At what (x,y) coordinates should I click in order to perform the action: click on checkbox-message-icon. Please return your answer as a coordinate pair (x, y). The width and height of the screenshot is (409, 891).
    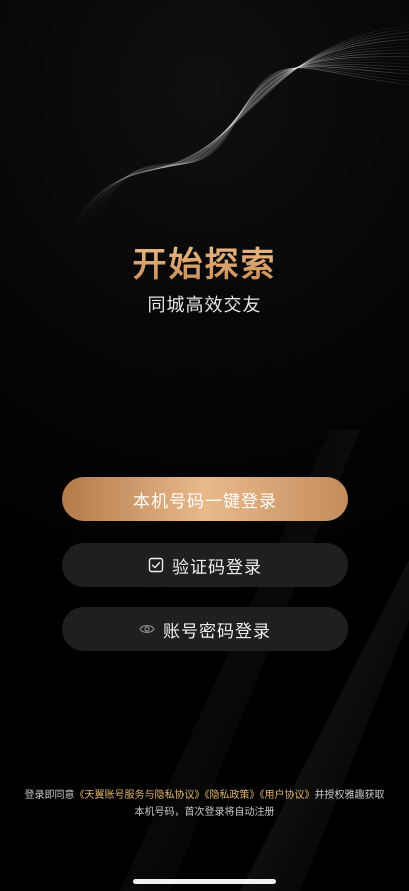
    Looking at the image, I should click on (156, 565).